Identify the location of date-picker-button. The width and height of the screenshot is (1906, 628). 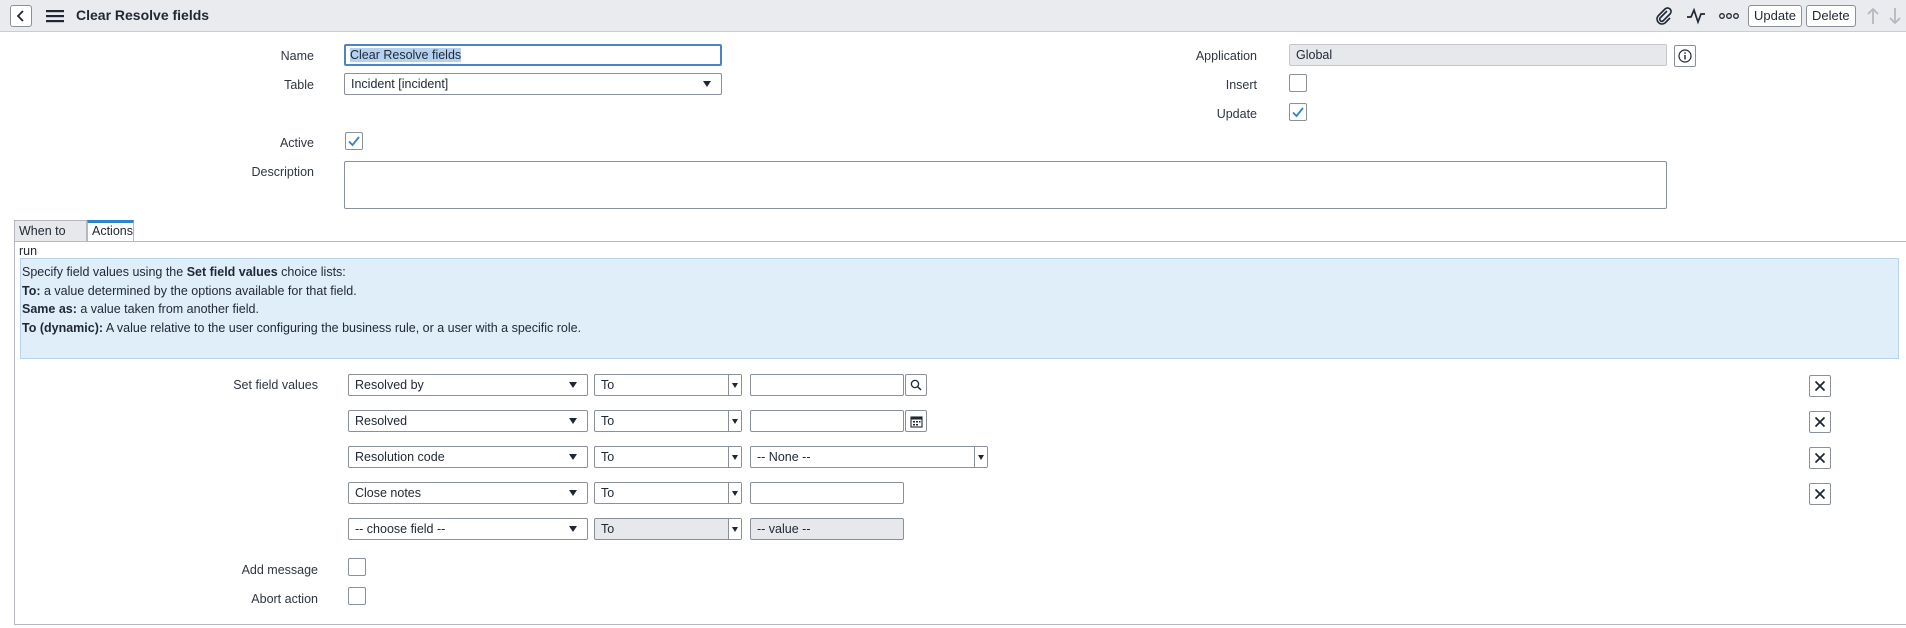
(916, 421).